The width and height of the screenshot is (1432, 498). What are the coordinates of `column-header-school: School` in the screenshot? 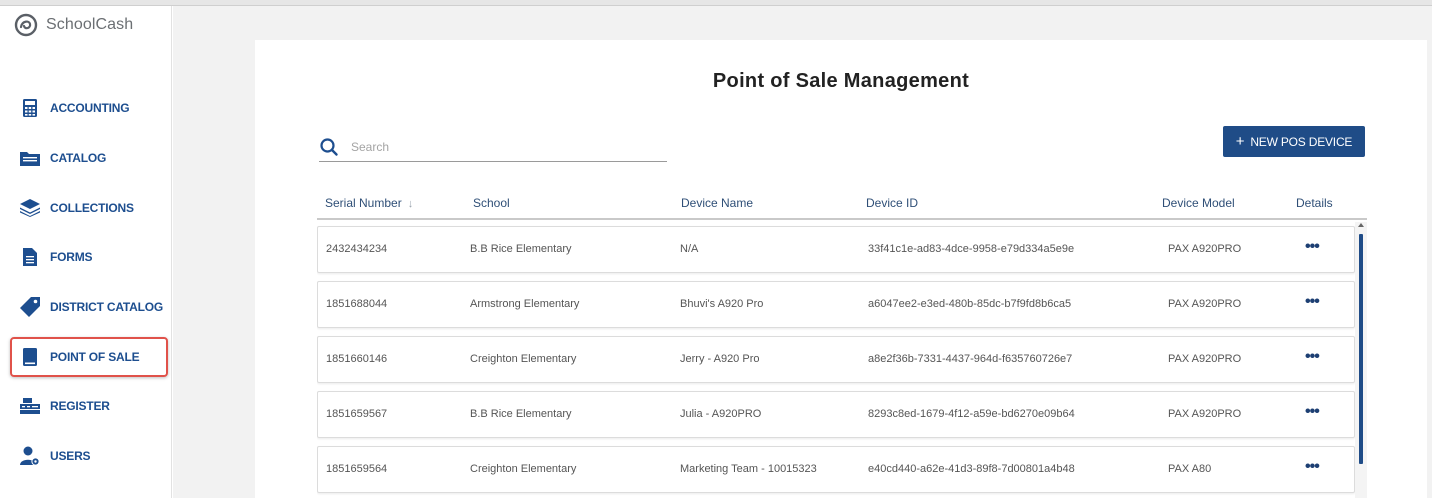 It's located at (491, 203).